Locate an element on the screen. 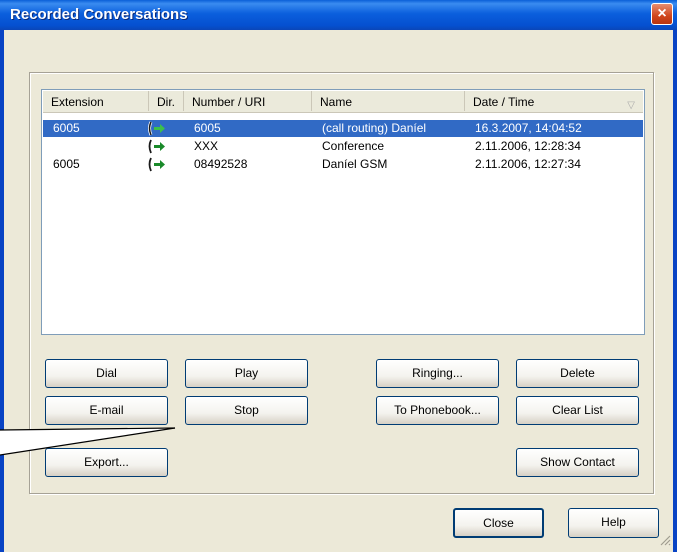 The image size is (677, 552). row-name: Daníel GSM is located at coordinates (355, 164).